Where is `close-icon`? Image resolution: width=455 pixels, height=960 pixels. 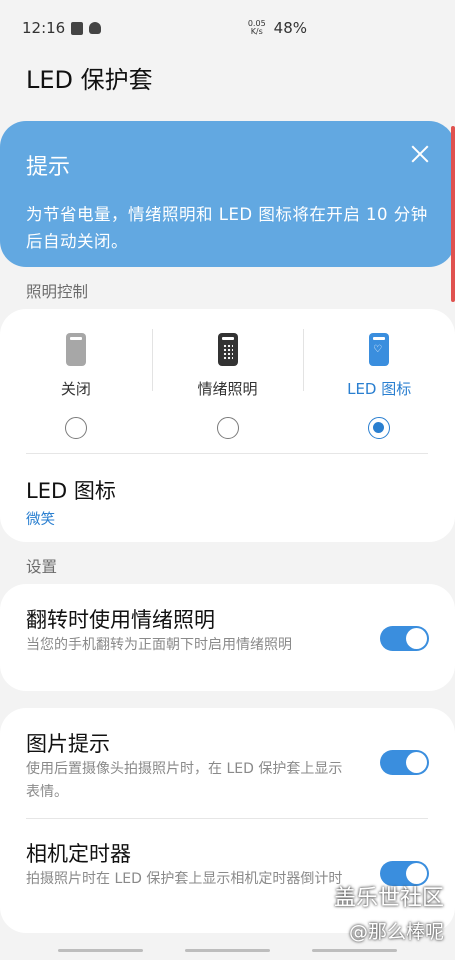 close-icon is located at coordinates (420, 154).